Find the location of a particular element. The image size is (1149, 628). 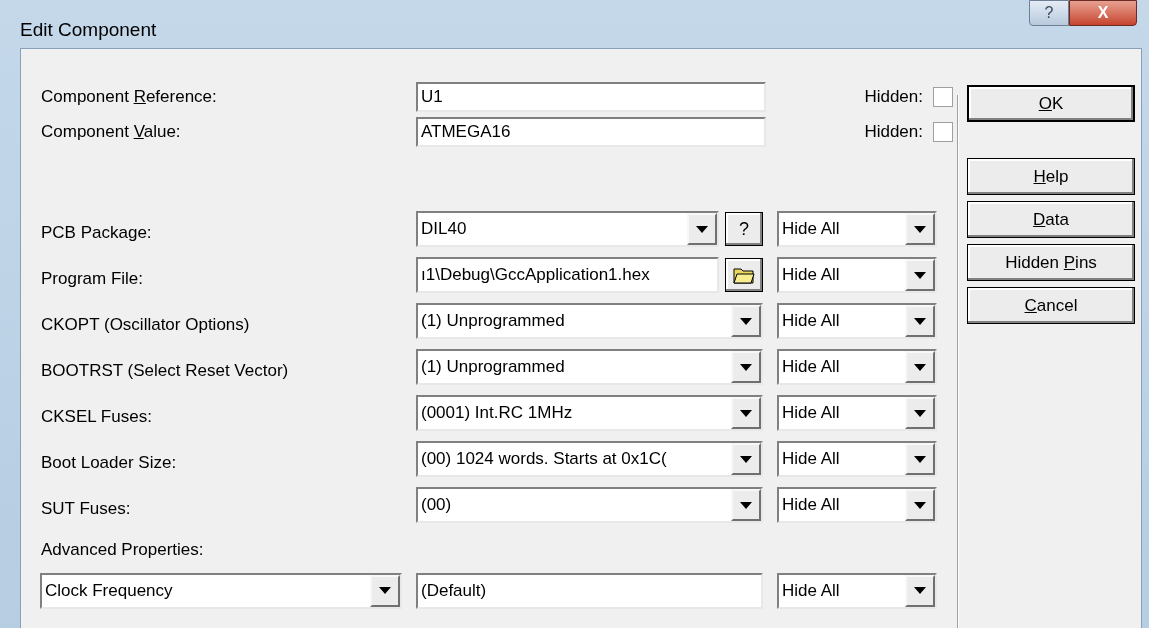

dropdown-field: (00) 1024 words. Starts at 0x1C( is located at coordinates (589, 459).